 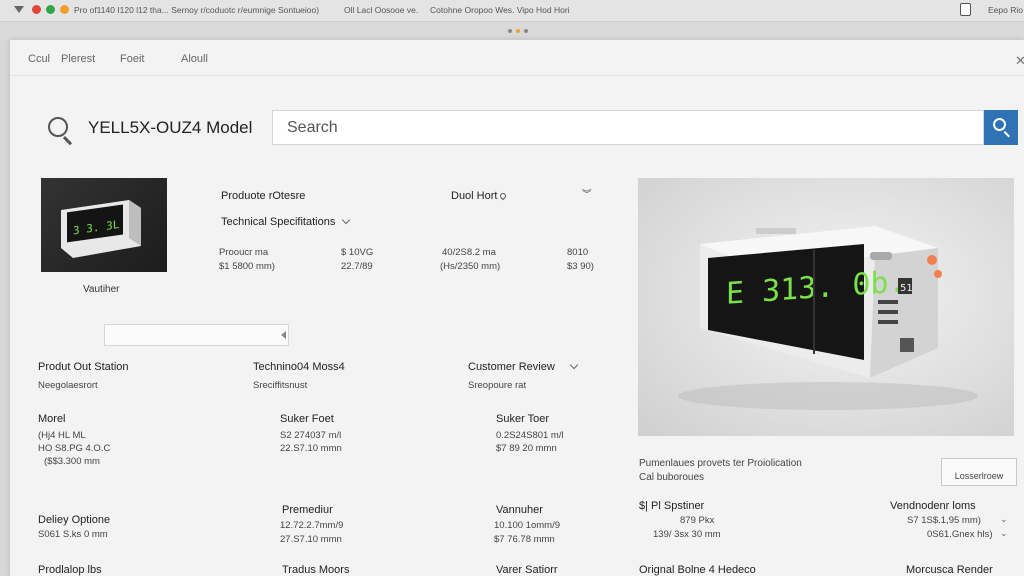 I want to click on nav-item-aloull: Aloull, so click(x=194, y=59).